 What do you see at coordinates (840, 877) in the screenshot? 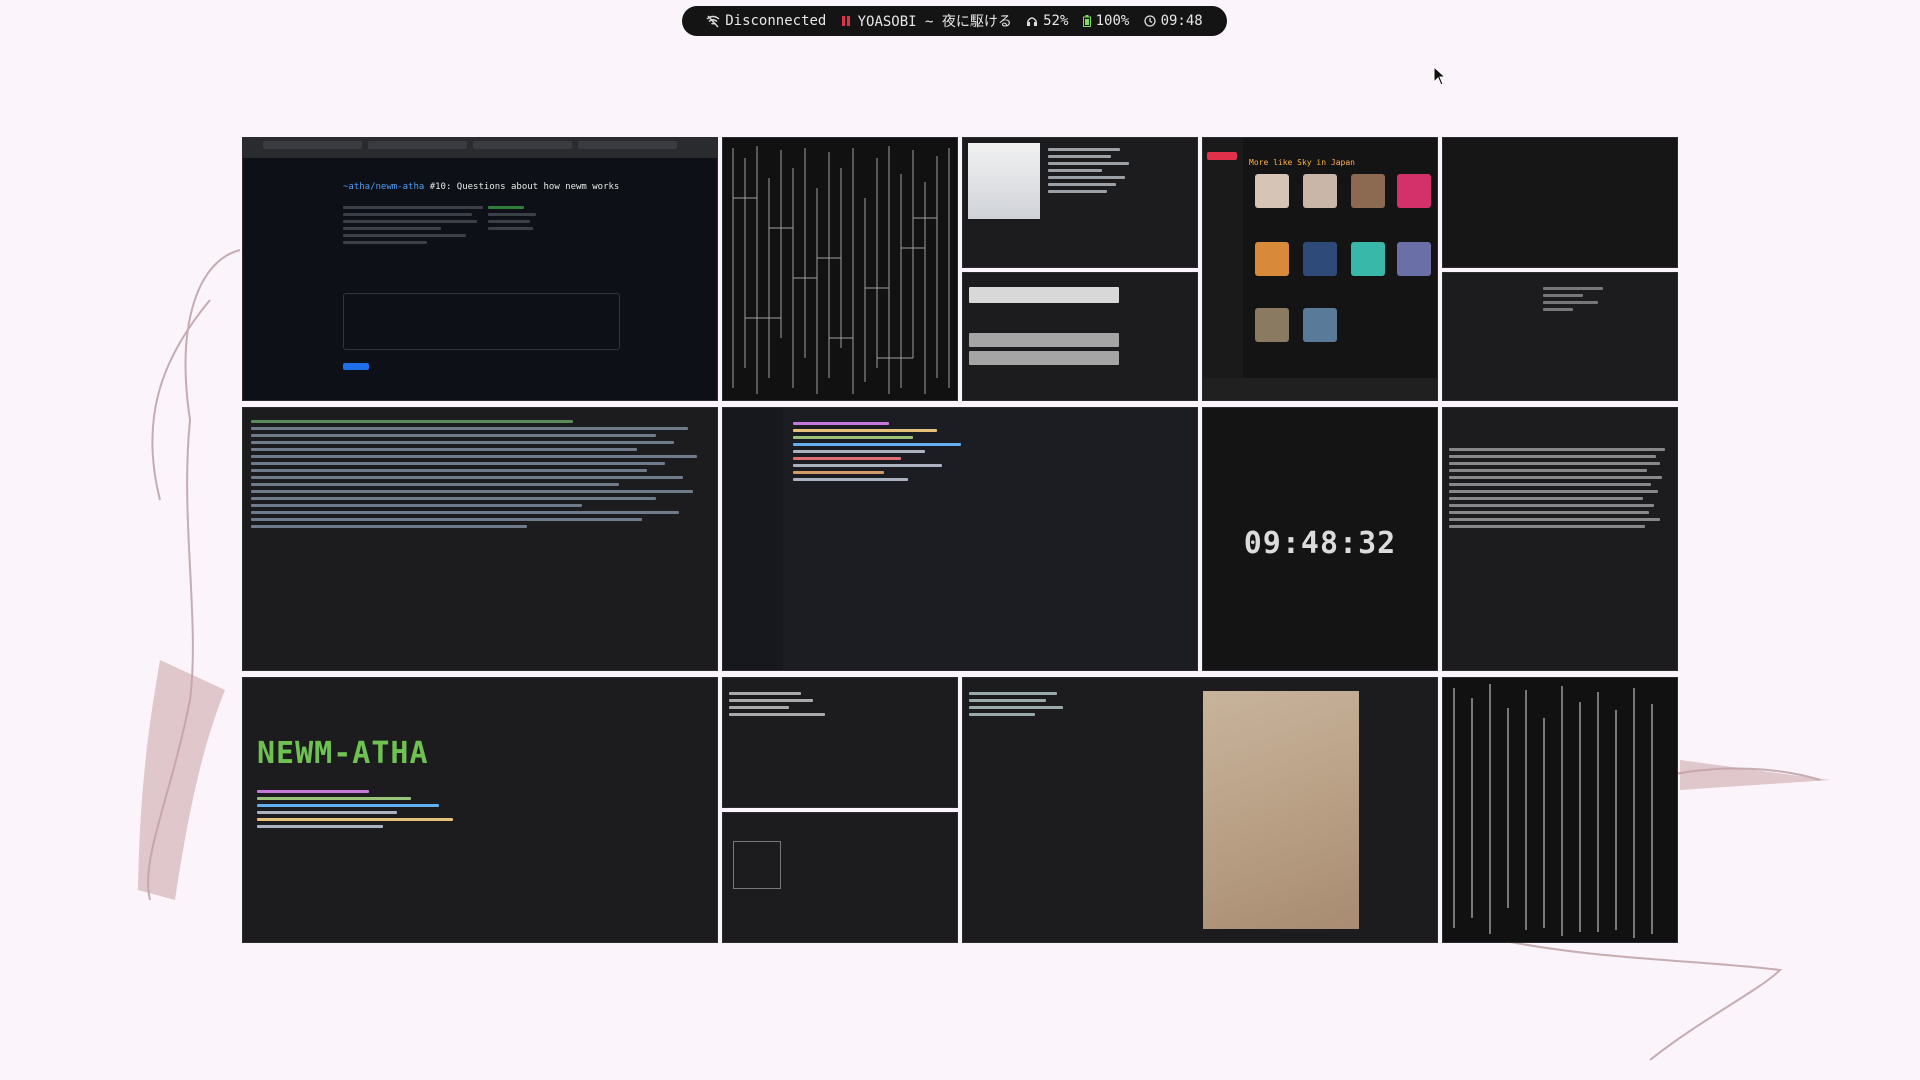
I see `window-small-terminal` at bounding box center [840, 877].